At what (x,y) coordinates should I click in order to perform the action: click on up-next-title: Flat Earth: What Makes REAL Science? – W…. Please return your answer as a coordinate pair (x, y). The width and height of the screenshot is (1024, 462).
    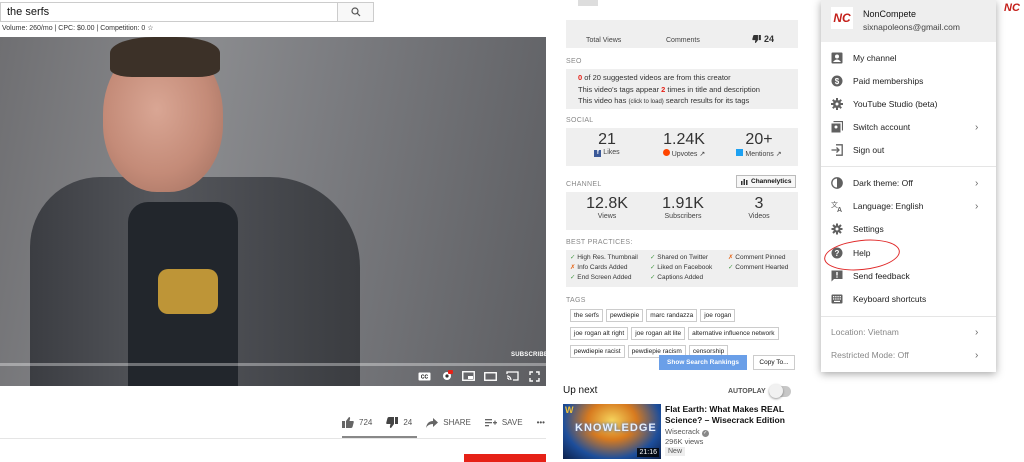
    Looking at the image, I should click on (735, 415).